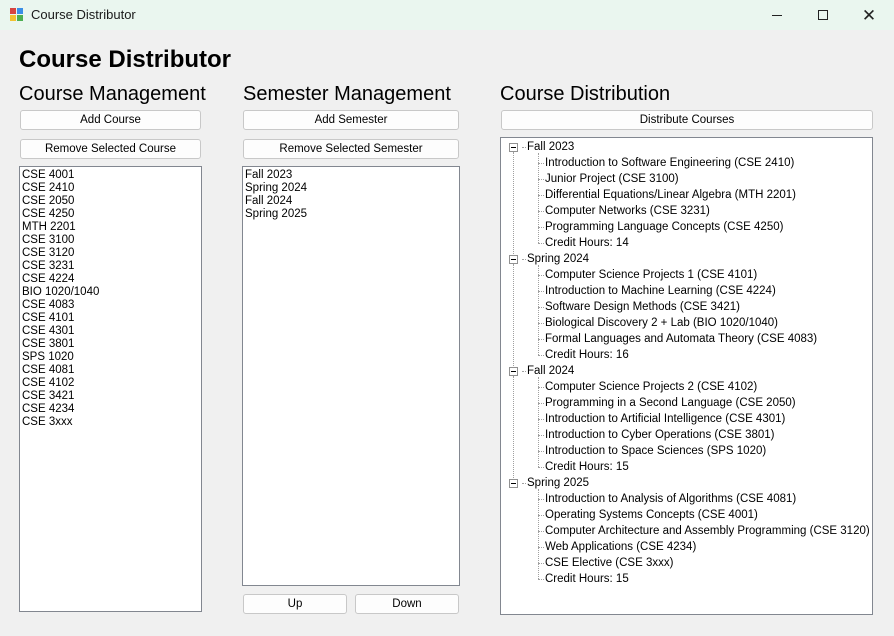 The image size is (894, 636). I want to click on course-list-item: CSE 4101, so click(110, 318).